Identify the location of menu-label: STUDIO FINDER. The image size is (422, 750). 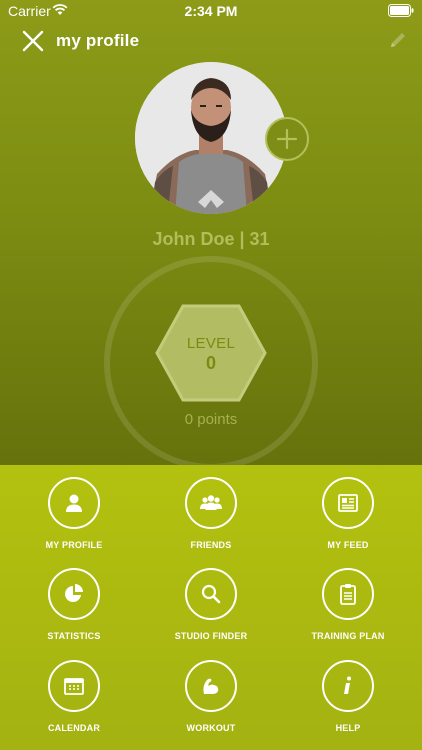
(211, 636).